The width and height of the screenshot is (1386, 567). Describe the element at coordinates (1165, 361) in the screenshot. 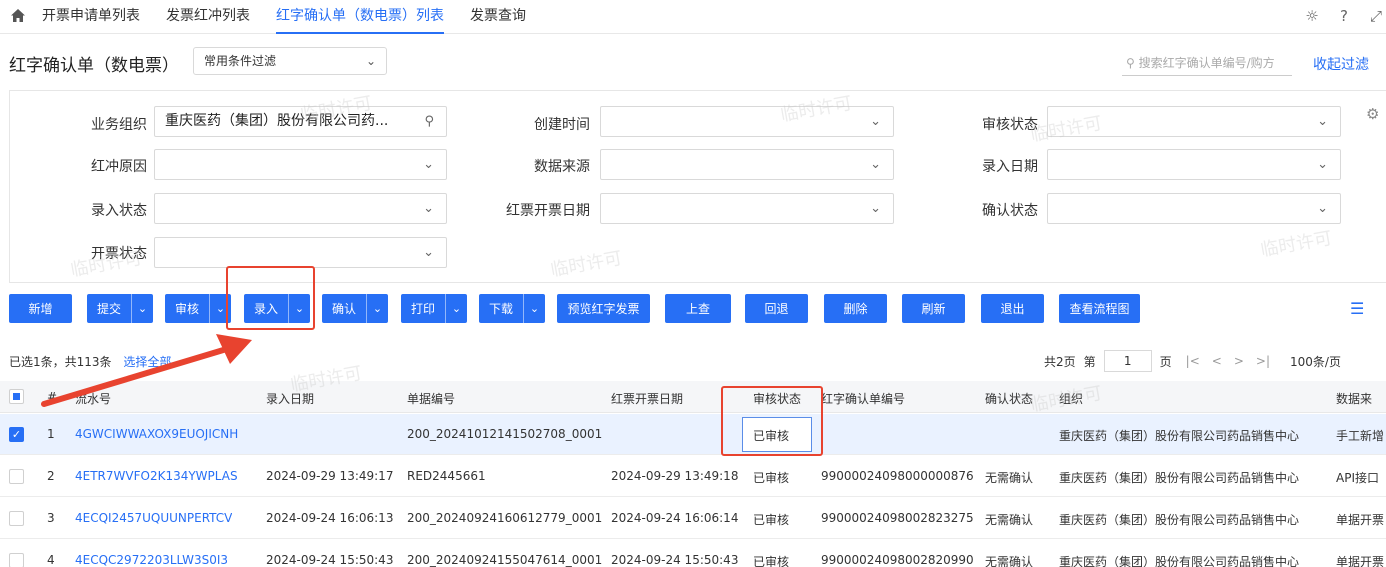

I see `page-suffix: 页` at that location.